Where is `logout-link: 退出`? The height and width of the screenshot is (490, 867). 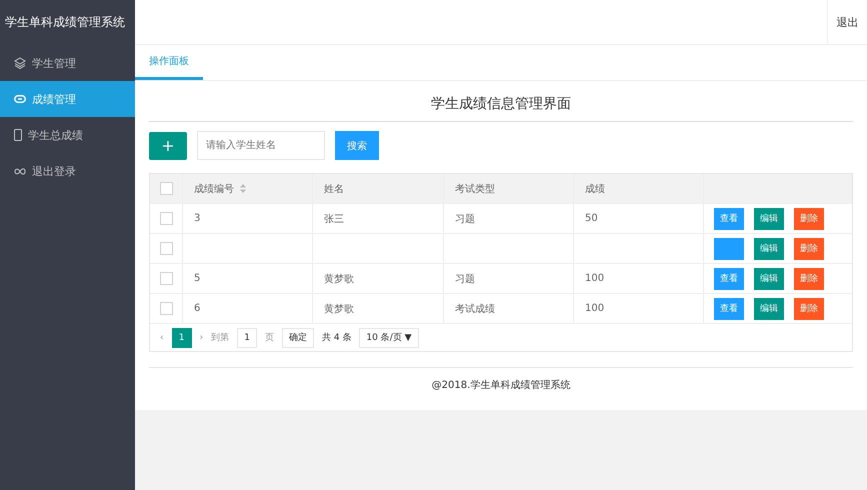
logout-link: 退出 is located at coordinates (847, 22).